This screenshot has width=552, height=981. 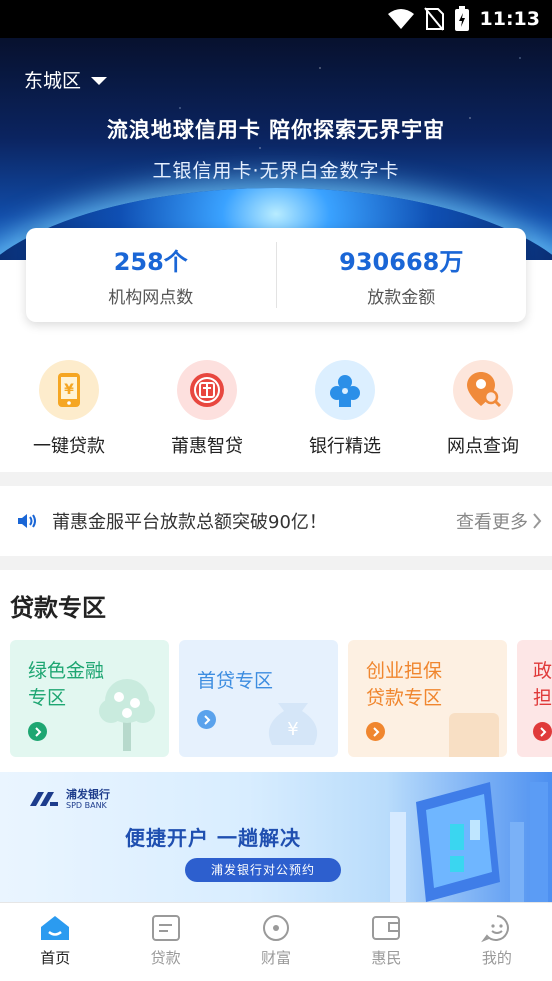 I want to click on stat-branches: 258个 机构网点数, so click(x=151, y=275).